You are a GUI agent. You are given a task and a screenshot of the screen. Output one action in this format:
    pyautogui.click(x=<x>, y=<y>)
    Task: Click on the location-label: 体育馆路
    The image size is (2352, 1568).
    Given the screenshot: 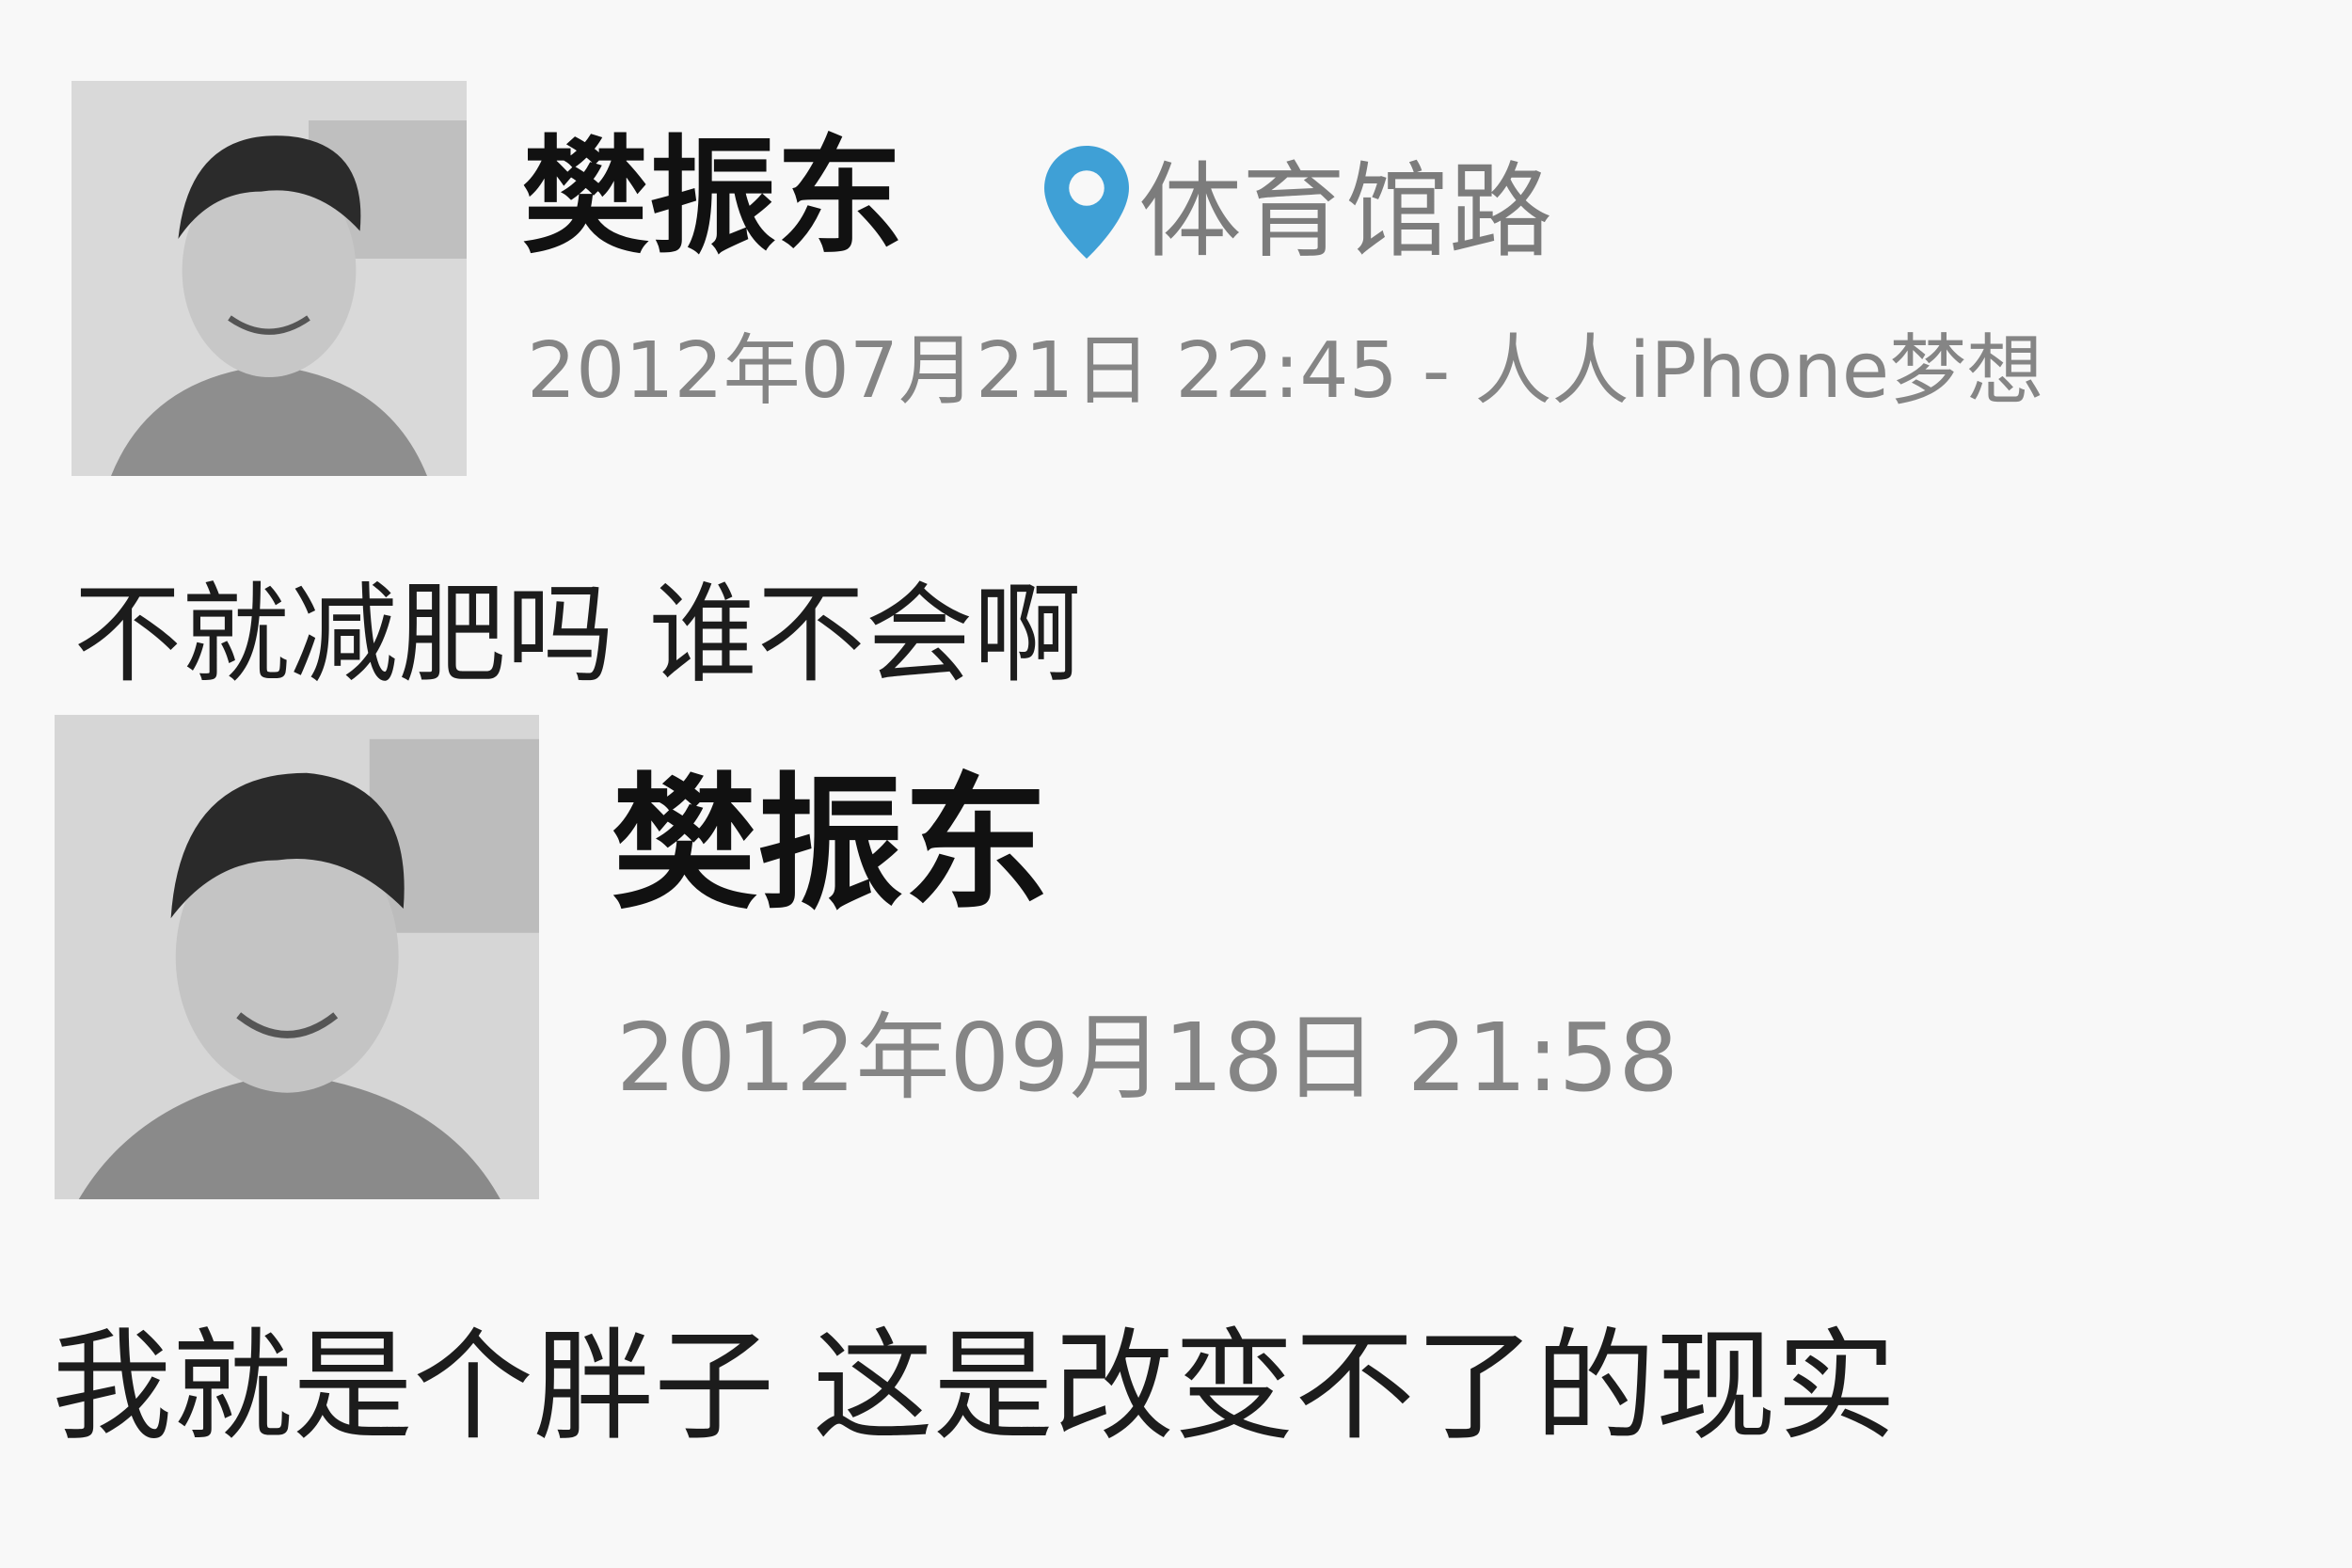 What is the action you would take?
    pyautogui.click(x=1345, y=211)
    